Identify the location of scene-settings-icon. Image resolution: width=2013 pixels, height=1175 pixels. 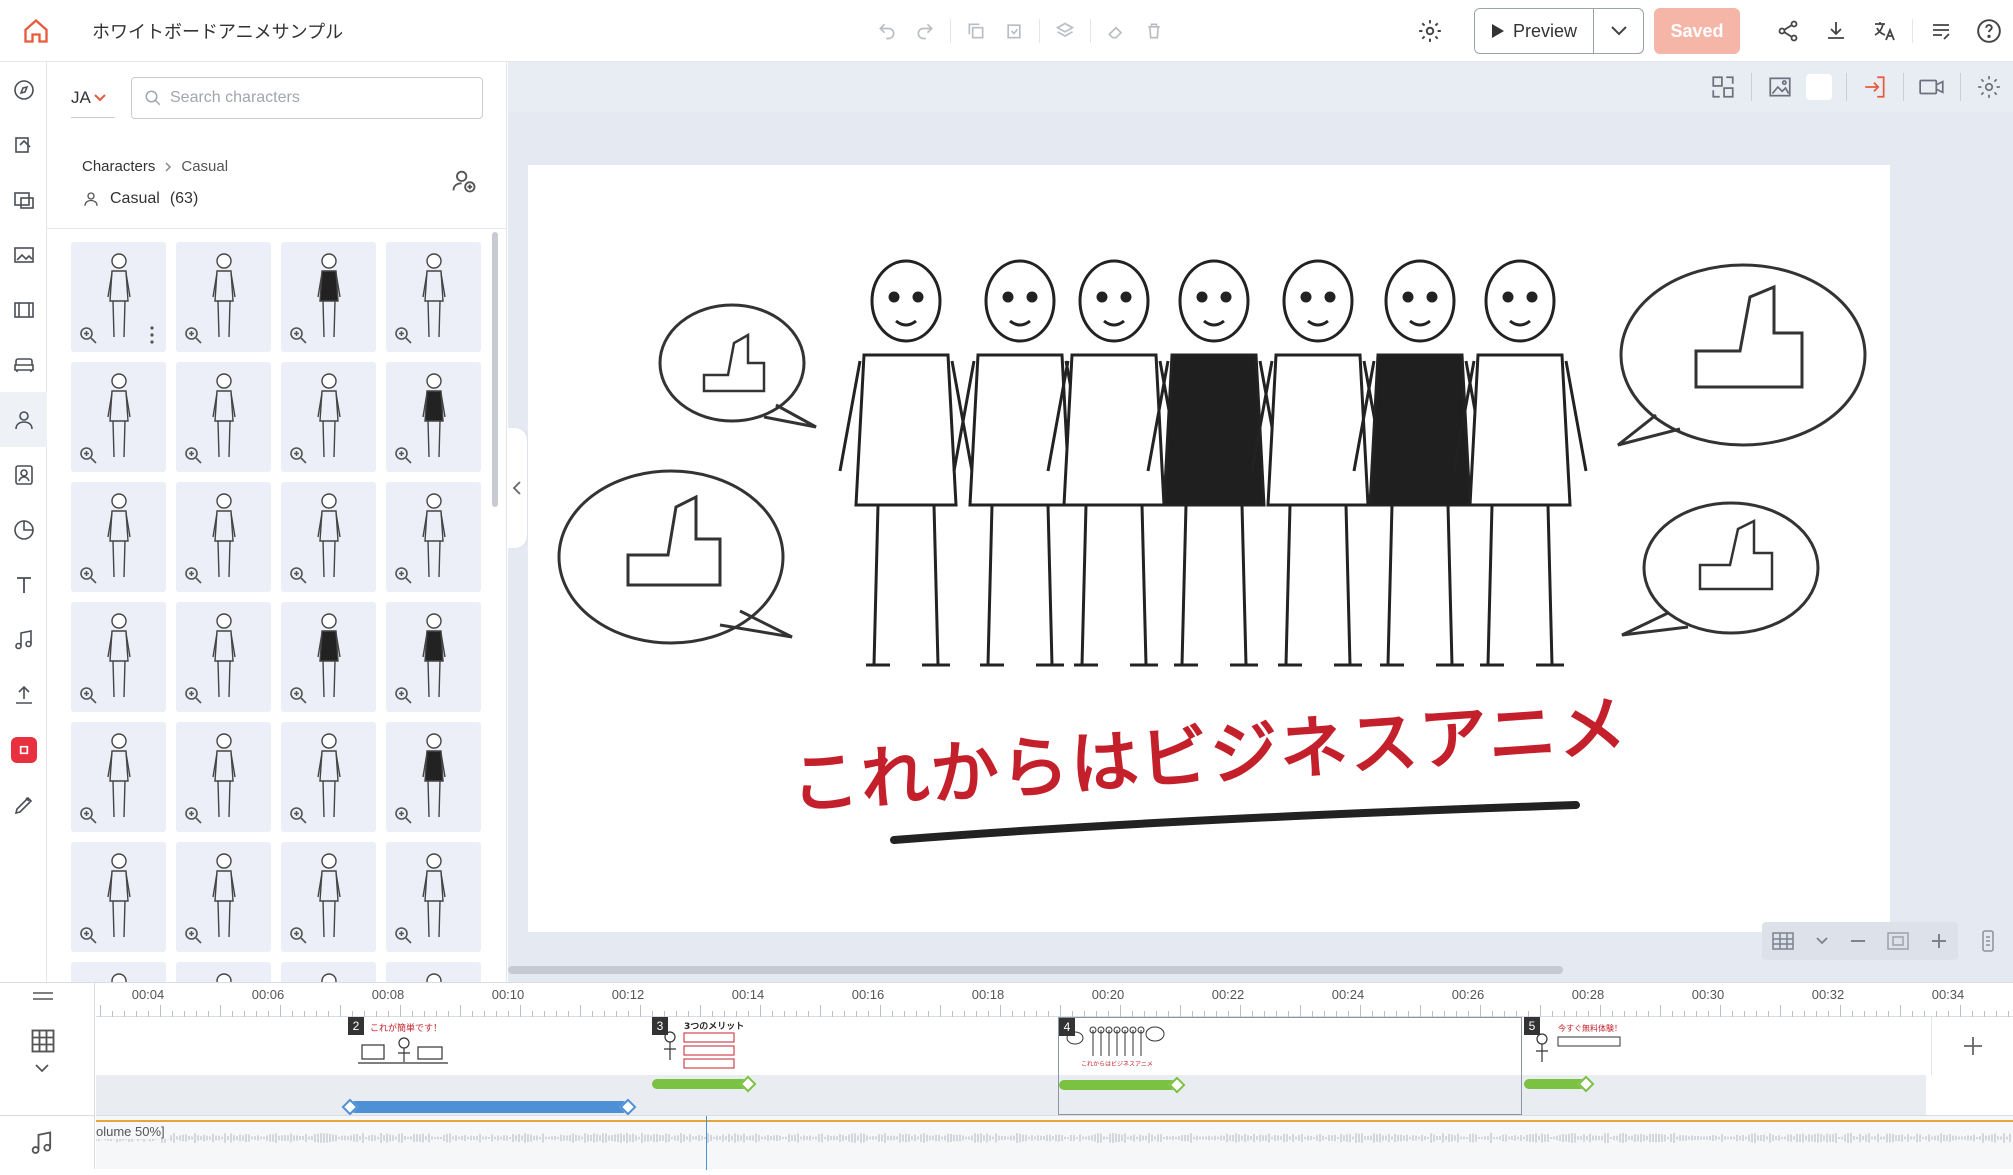
(1989, 87).